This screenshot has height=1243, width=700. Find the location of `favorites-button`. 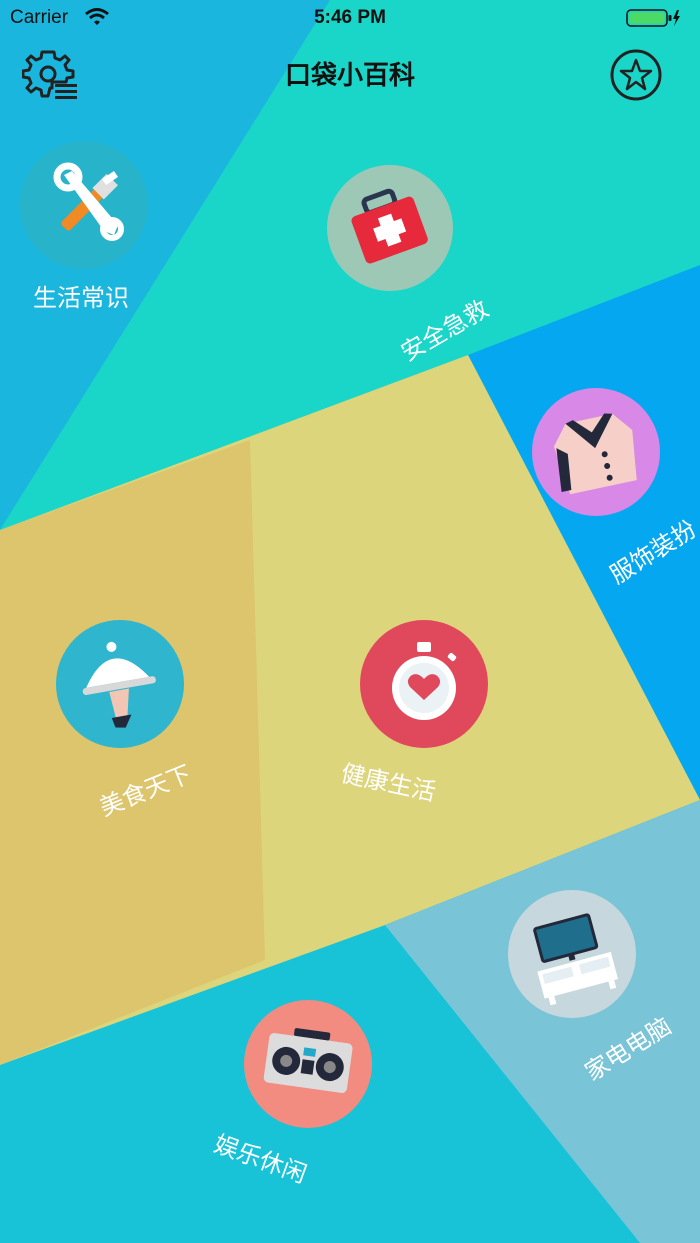

favorites-button is located at coordinates (636, 75).